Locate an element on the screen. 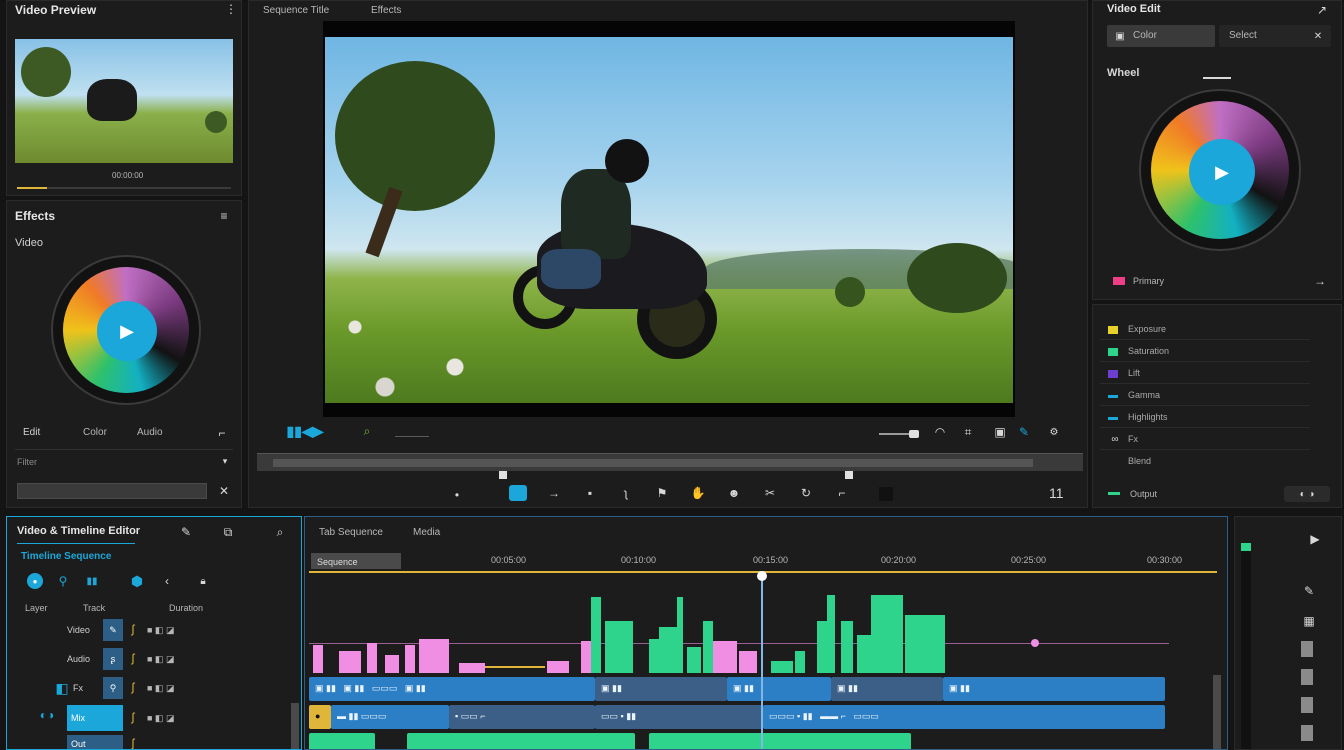 The height and width of the screenshot is (750, 1344). timeline-clip: ▪ ▭▭ ⌐ is located at coordinates (522, 717).